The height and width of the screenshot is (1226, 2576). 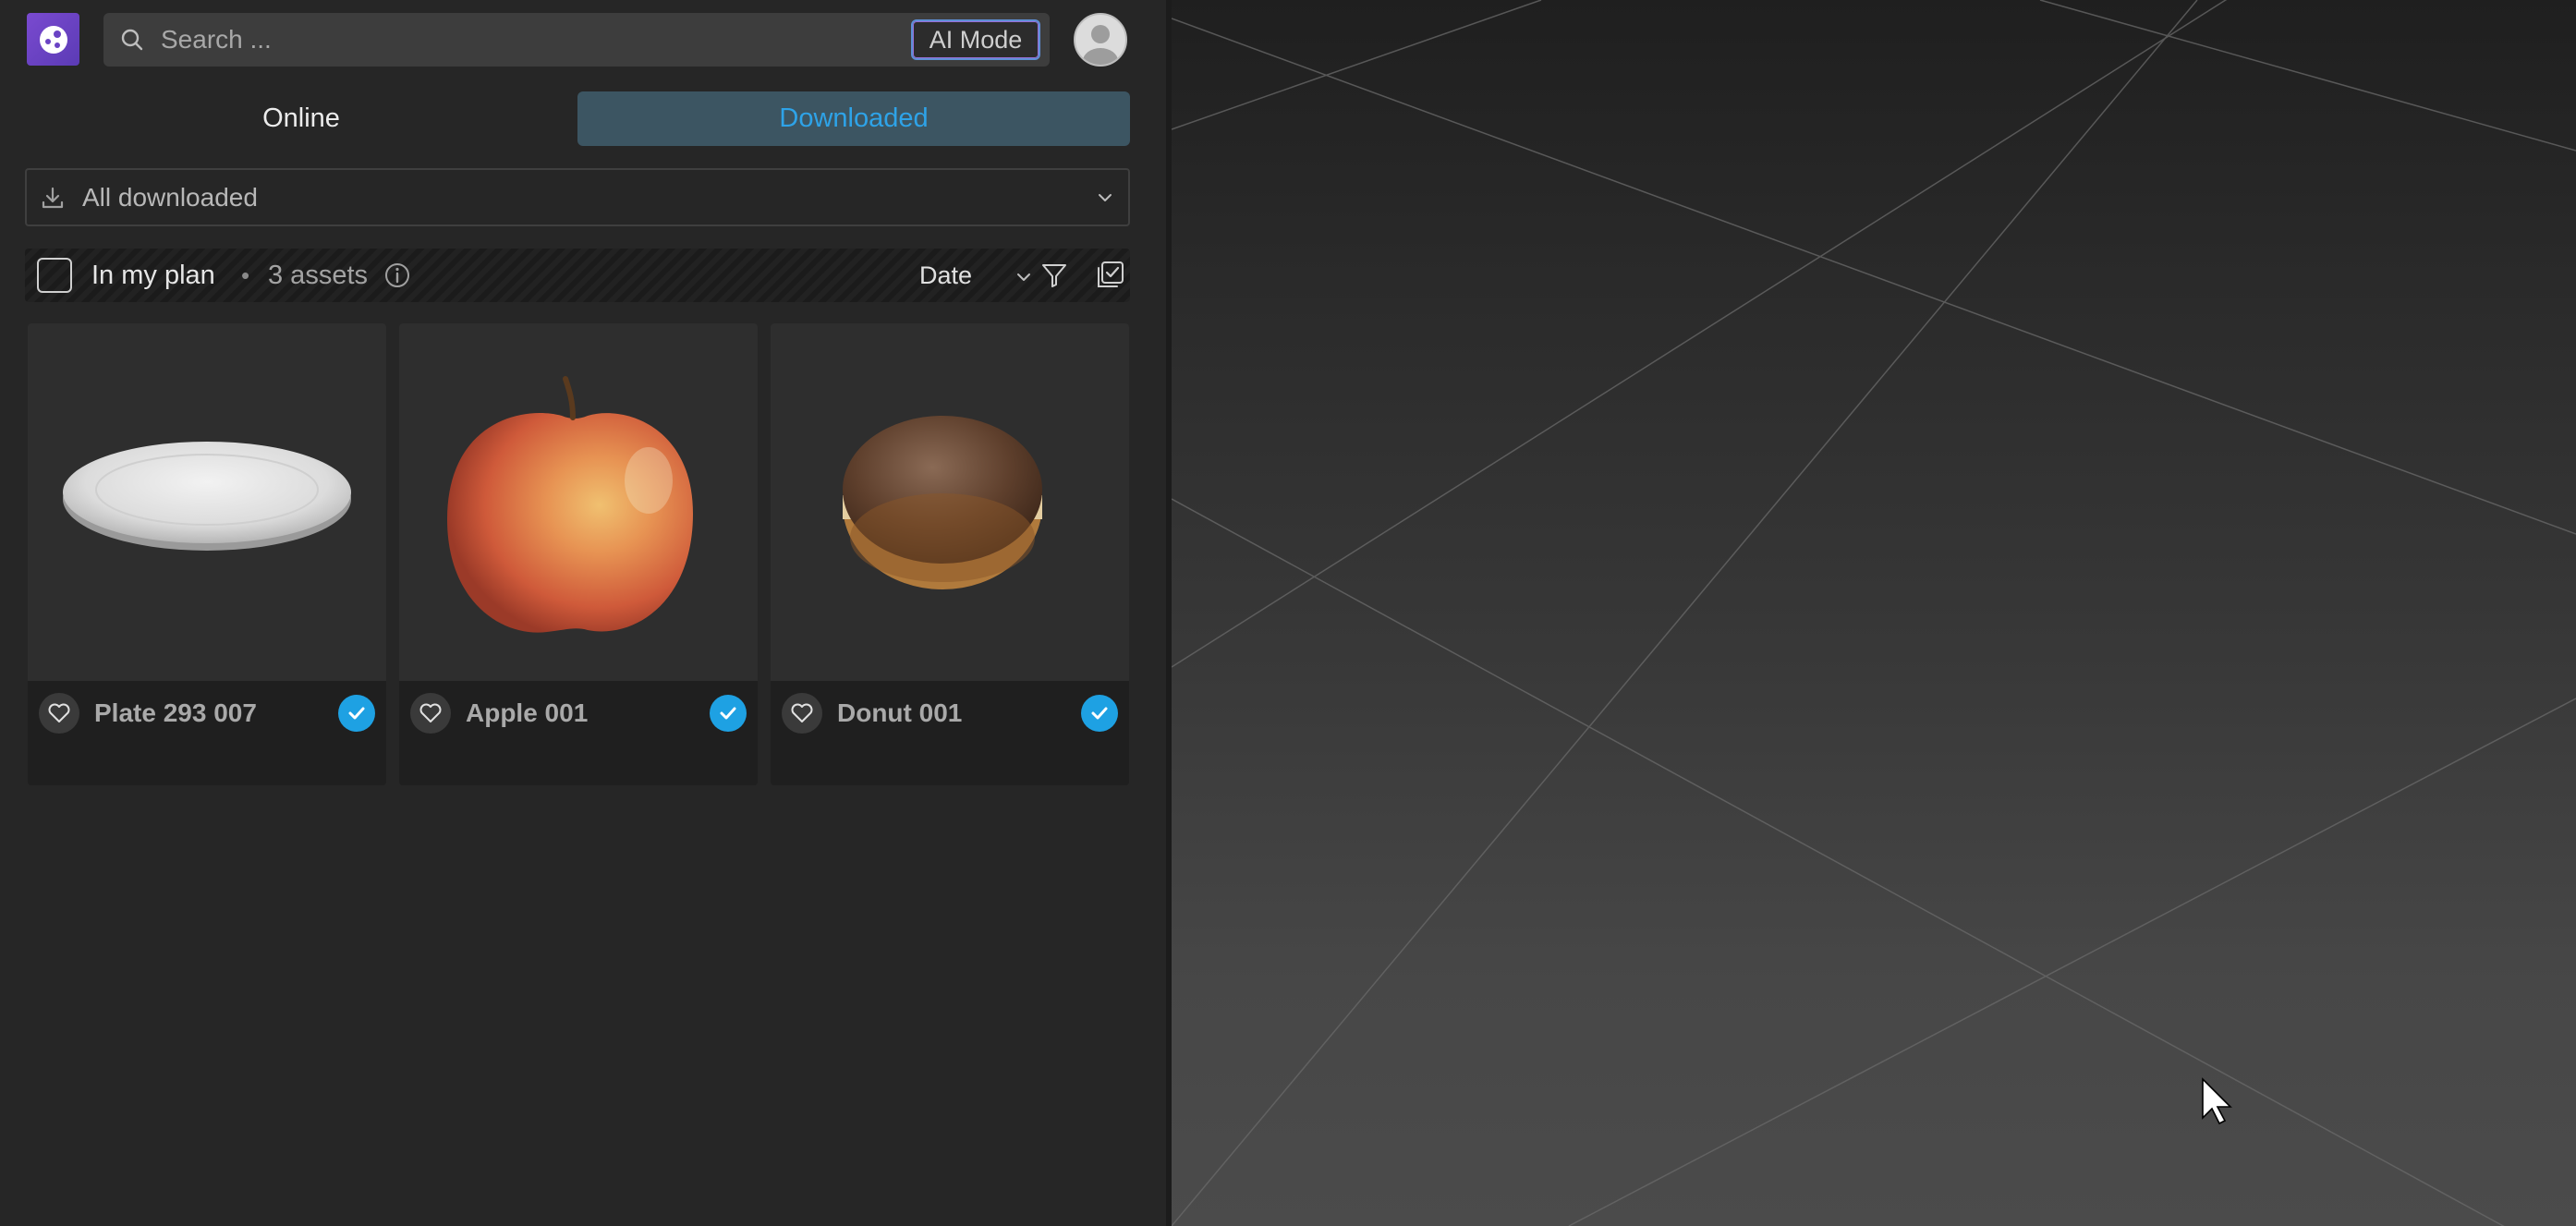 What do you see at coordinates (900, 712) in the screenshot?
I see `asset-name: Donut 001` at bounding box center [900, 712].